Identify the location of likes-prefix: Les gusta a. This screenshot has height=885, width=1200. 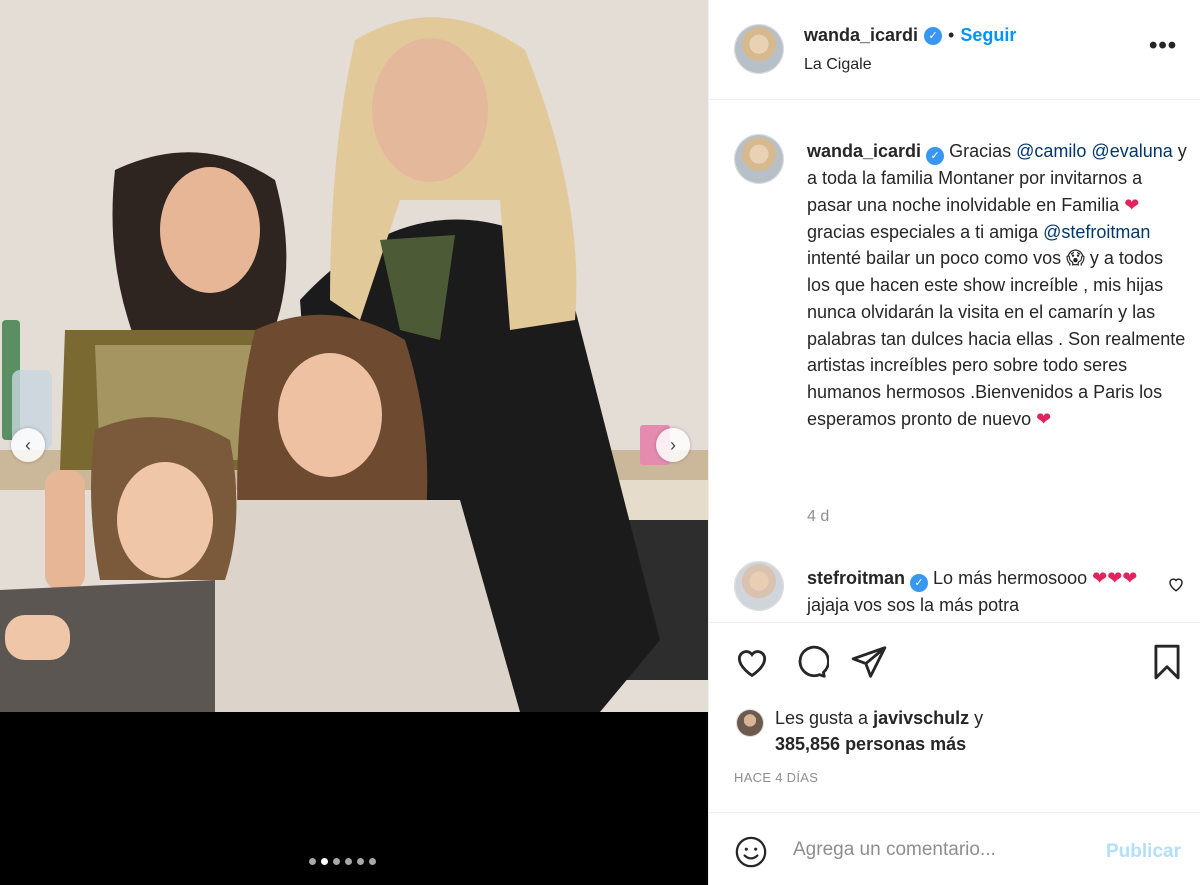
(824, 718).